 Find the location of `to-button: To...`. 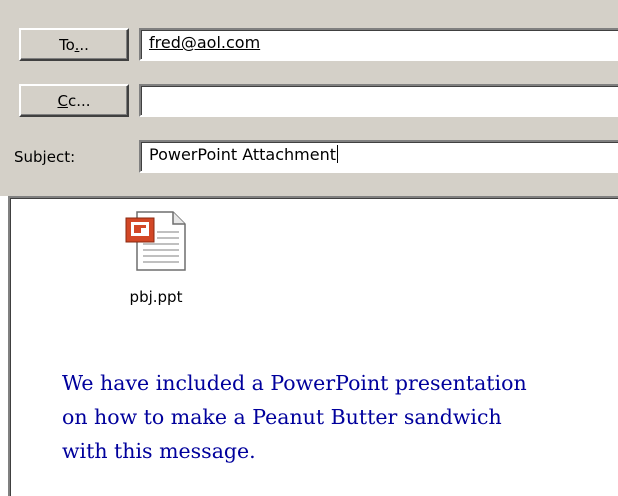

to-button: To... is located at coordinates (74, 44).